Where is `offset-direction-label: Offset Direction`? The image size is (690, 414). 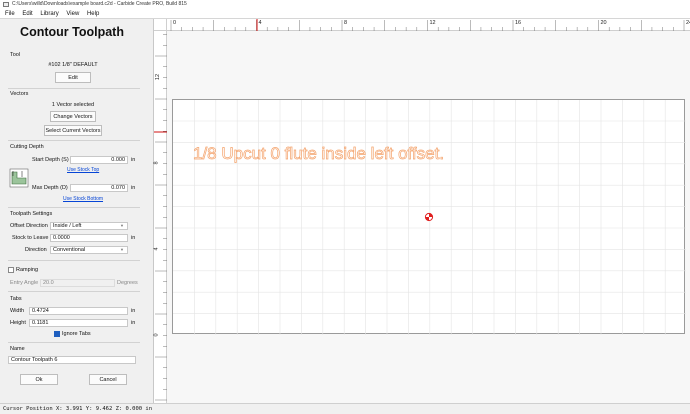
offset-direction-label: Offset Direction is located at coordinates (29, 226).